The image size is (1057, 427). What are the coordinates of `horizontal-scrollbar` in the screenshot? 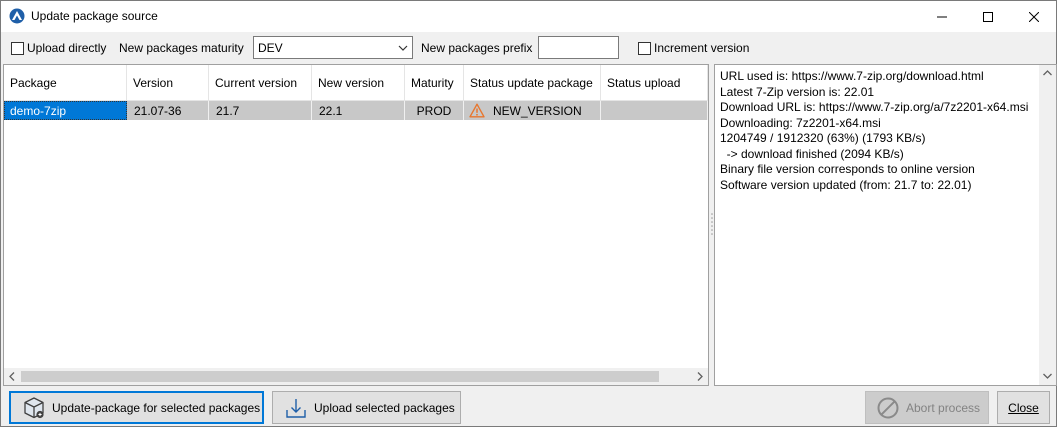 It's located at (356, 376).